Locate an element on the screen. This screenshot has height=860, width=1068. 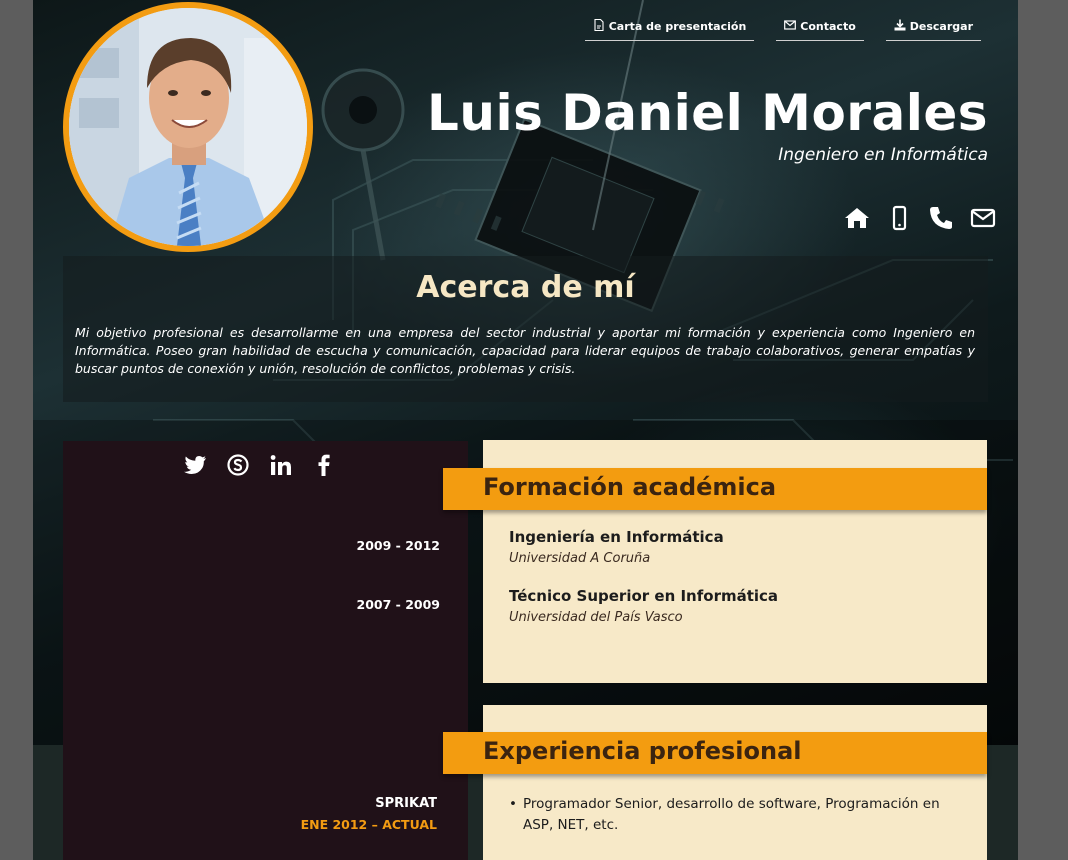
education-banner: Formación académica is located at coordinates (715, 489).